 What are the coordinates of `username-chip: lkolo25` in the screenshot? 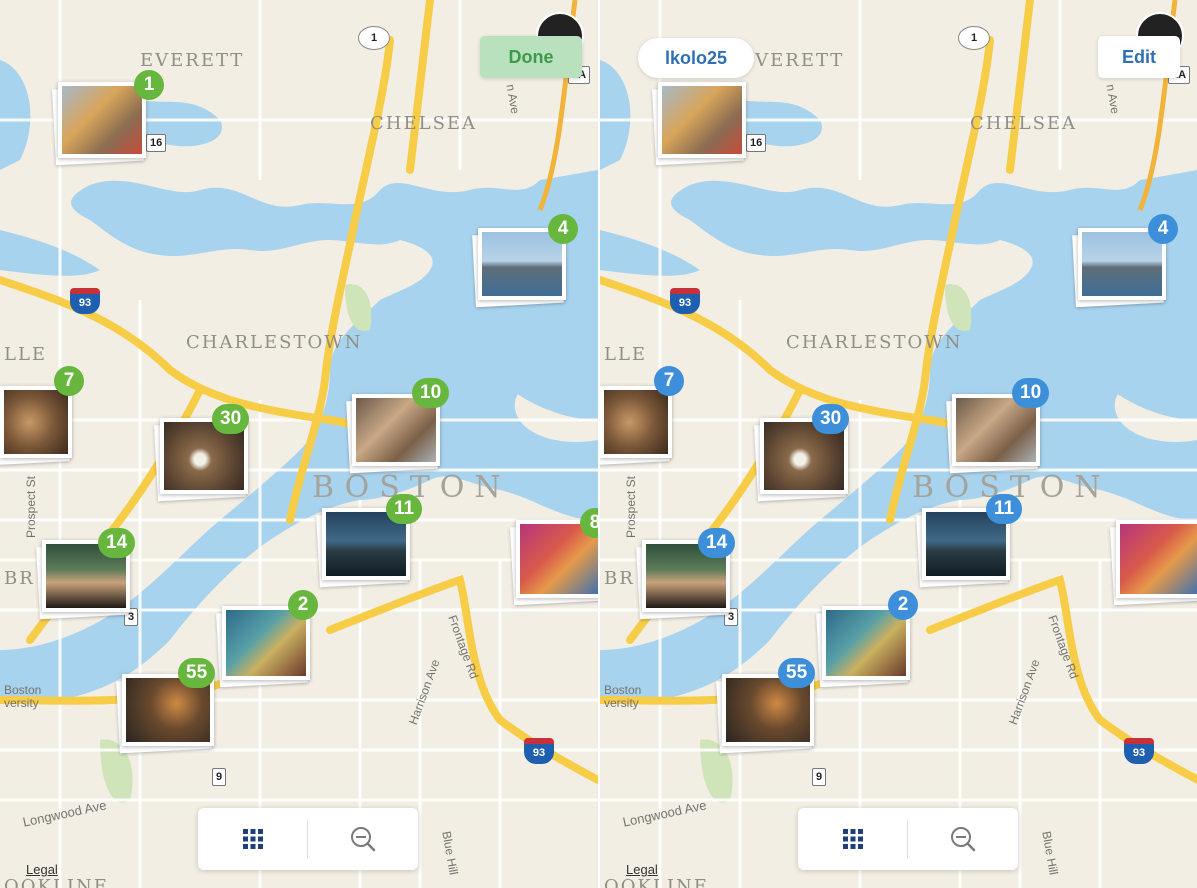 It's located at (696, 58).